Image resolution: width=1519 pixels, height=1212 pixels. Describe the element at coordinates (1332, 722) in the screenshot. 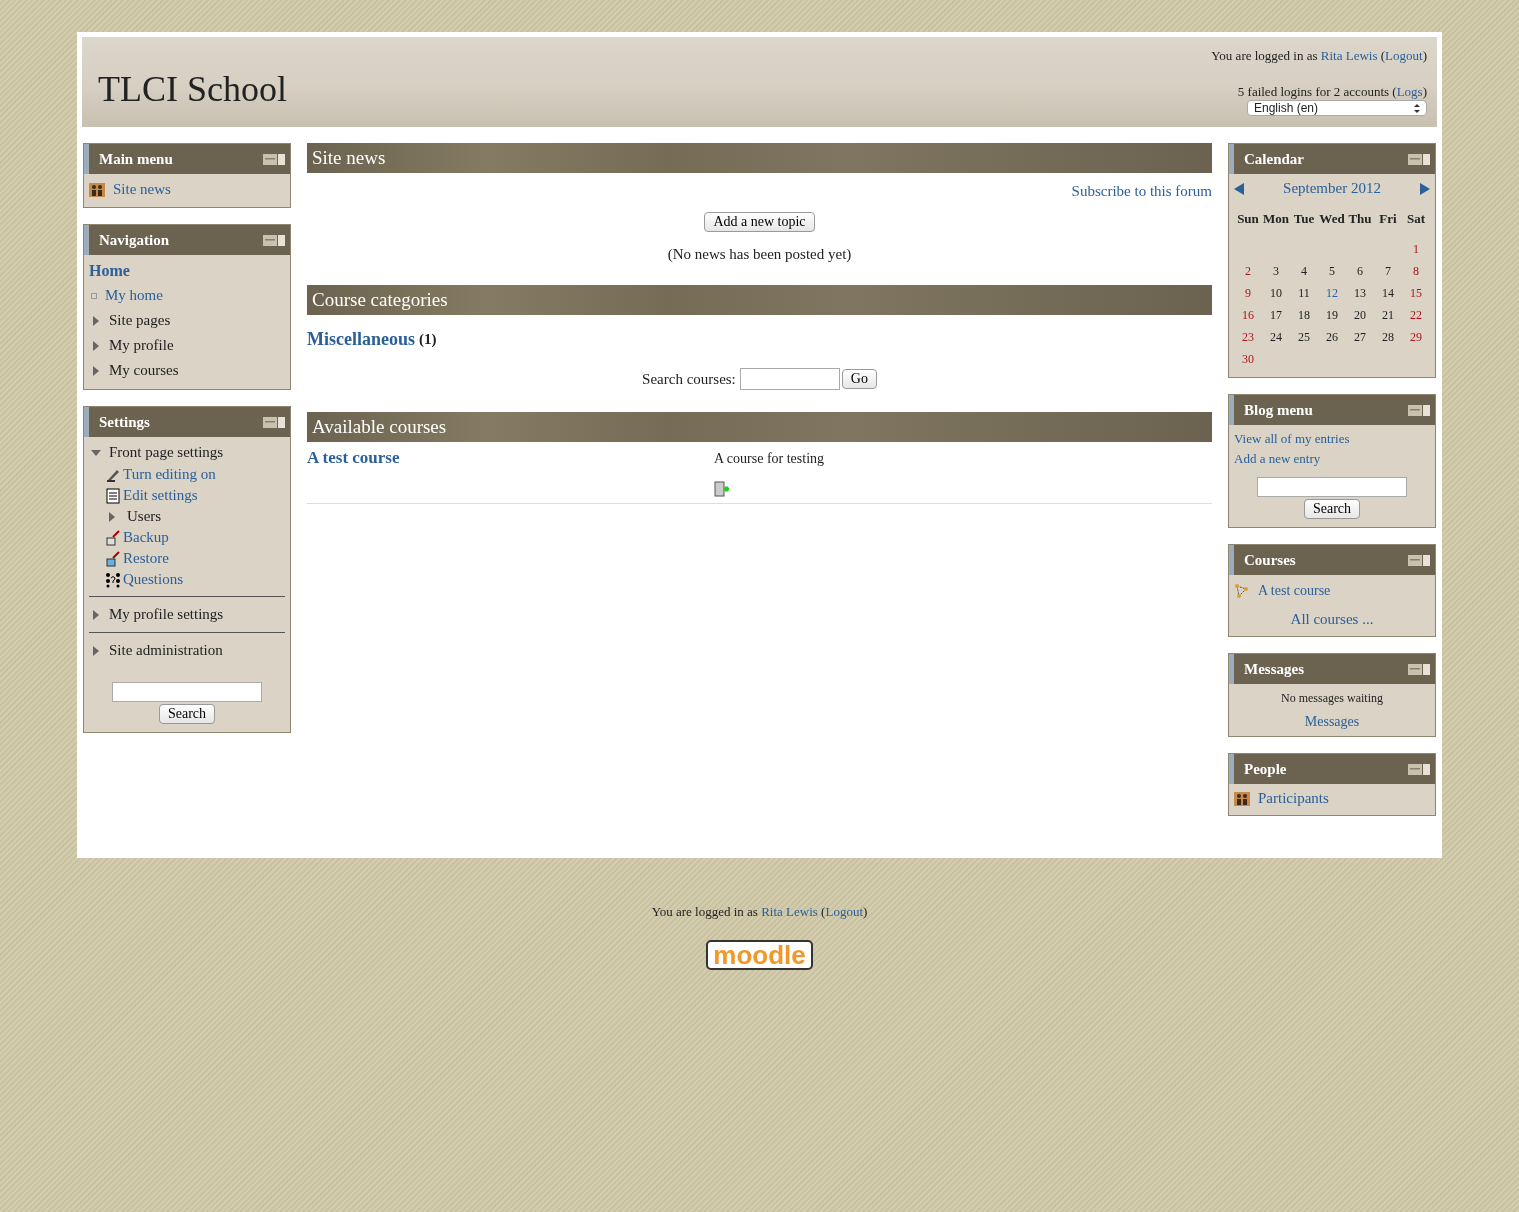

I see `messages-link: Messages` at that location.